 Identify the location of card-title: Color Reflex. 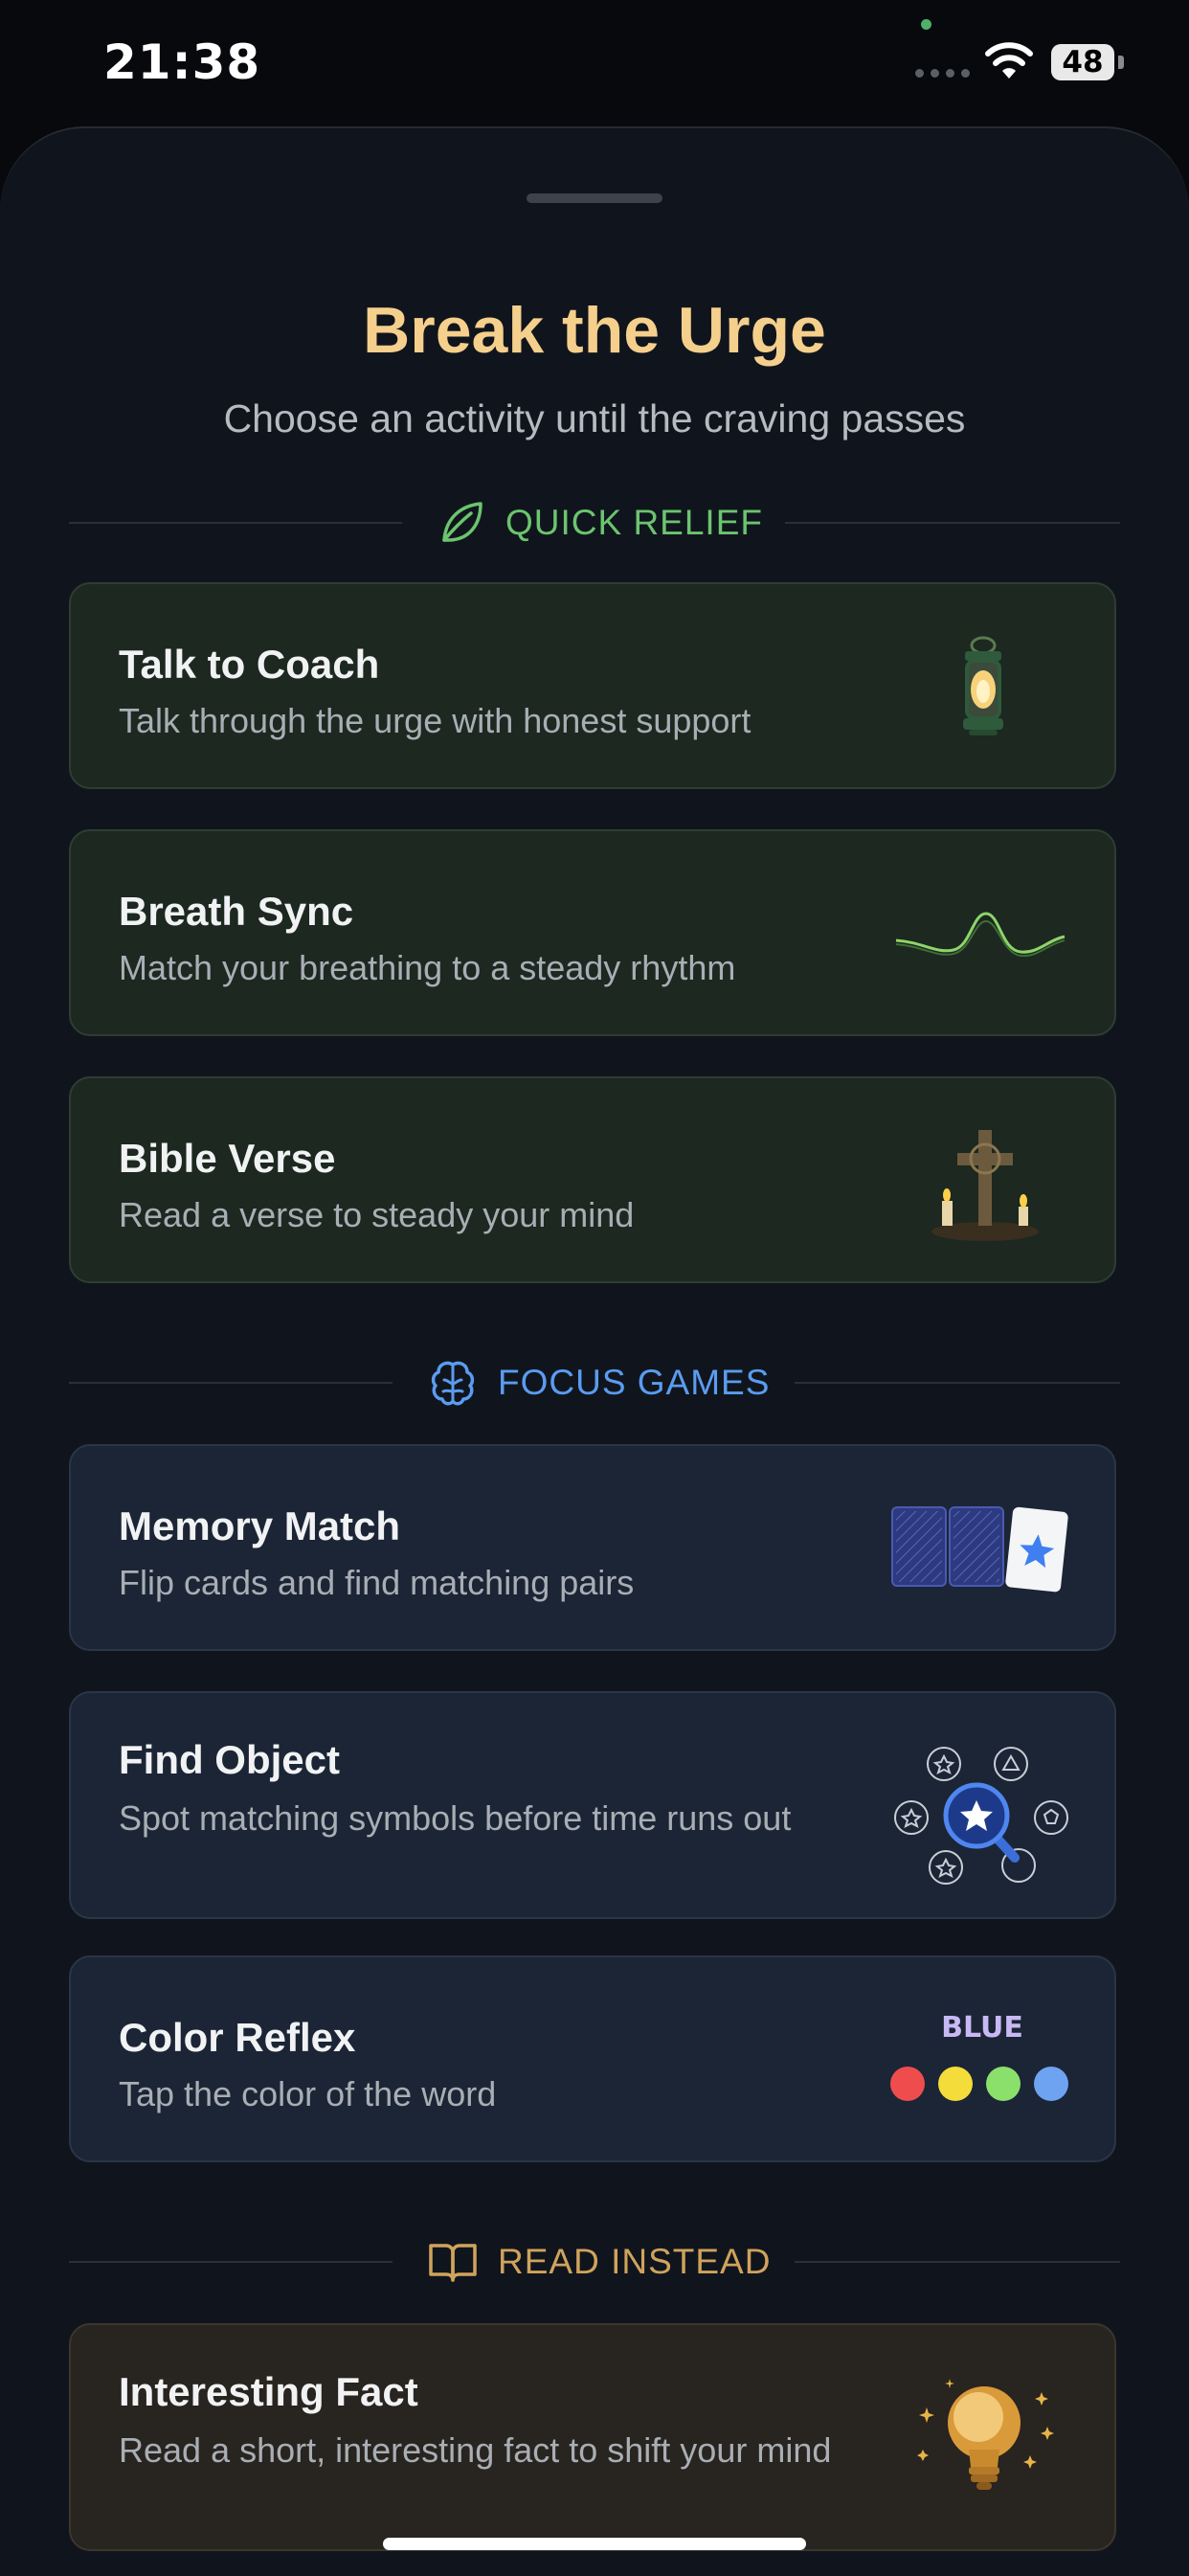
(237, 2037).